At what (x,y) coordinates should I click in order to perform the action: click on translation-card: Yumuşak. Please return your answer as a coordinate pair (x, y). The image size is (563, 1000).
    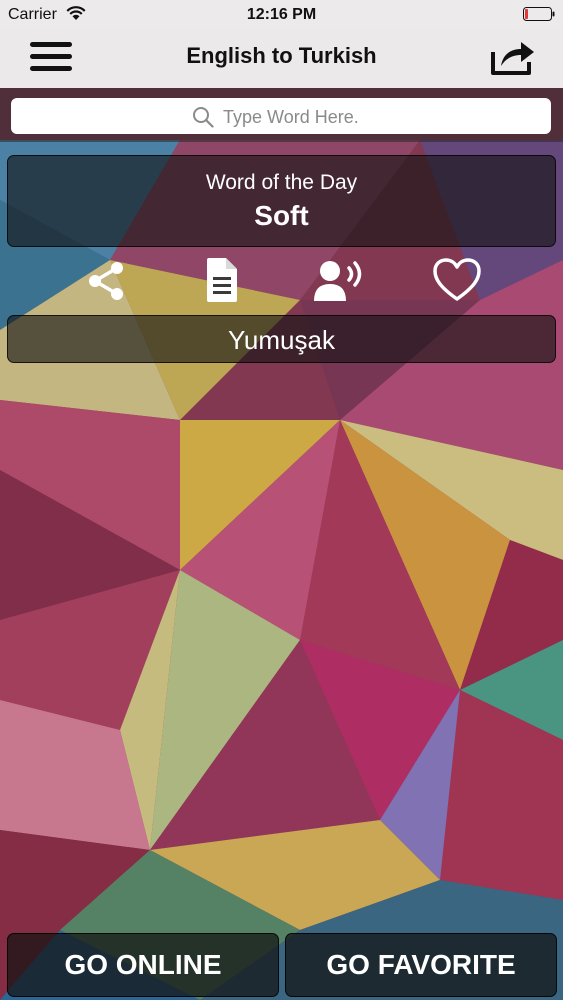
    Looking at the image, I should click on (281, 339).